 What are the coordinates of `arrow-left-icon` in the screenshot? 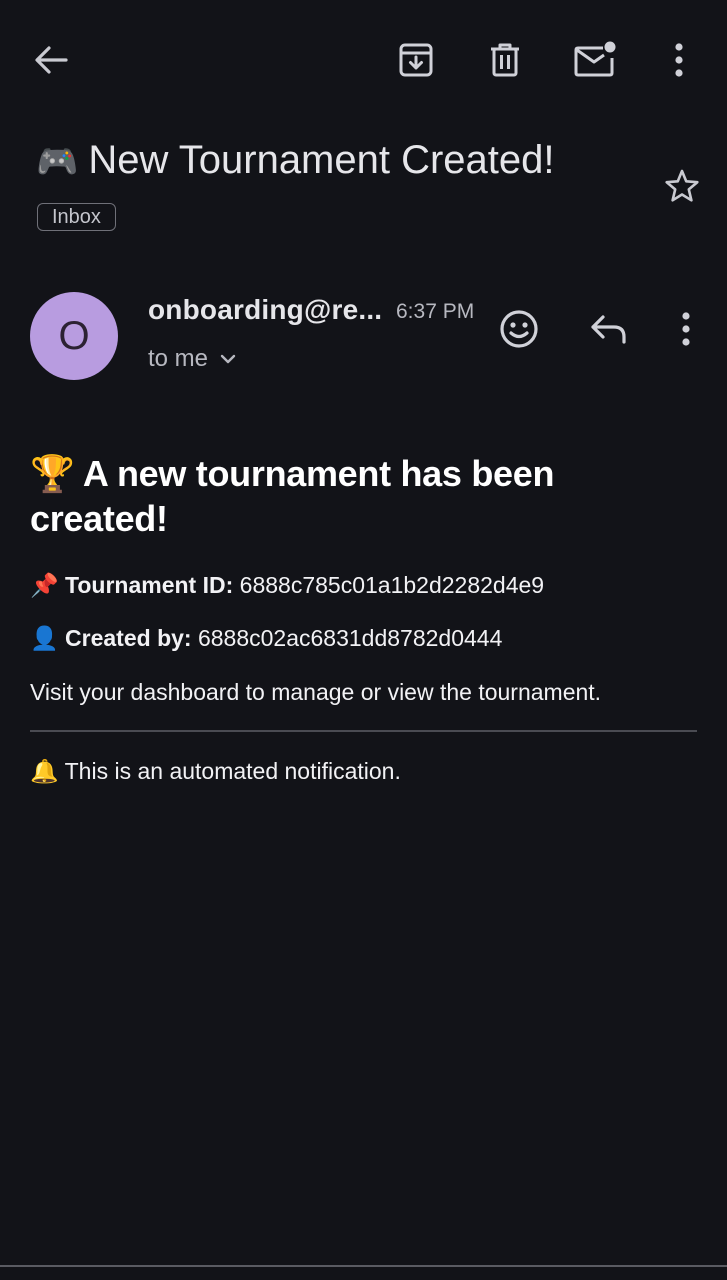 It's located at (51, 60).